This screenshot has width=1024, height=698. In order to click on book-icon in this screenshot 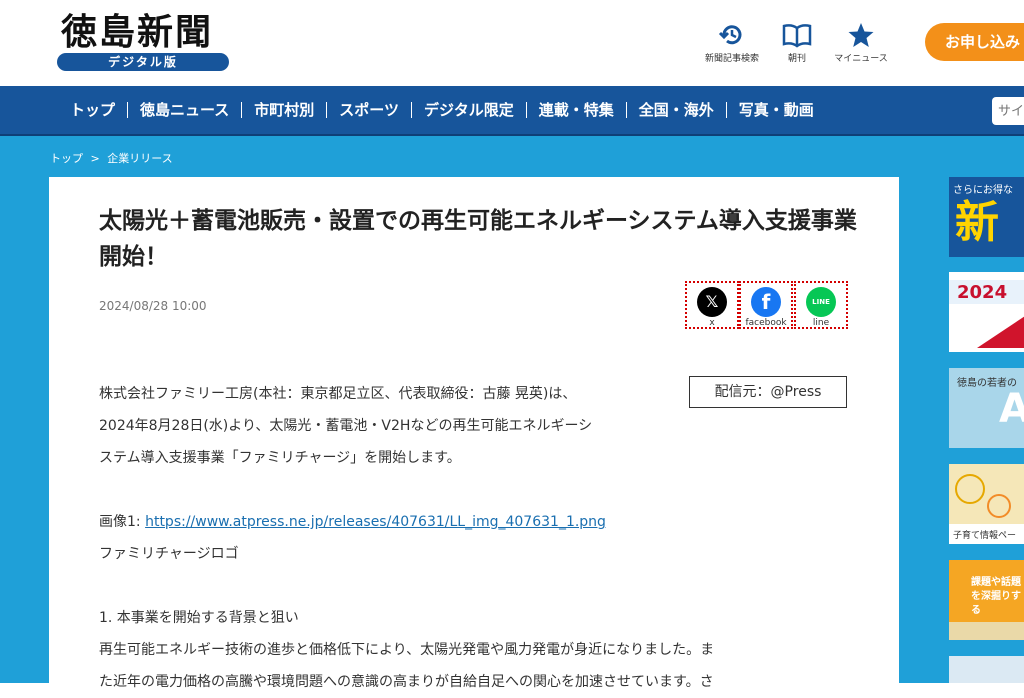, I will do `click(797, 36)`.